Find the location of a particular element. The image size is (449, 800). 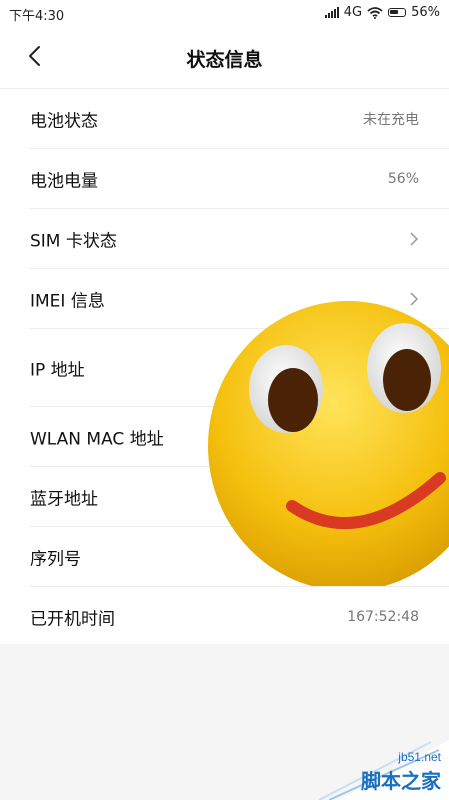

row-label: 电池状态 is located at coordinates (64, 121).